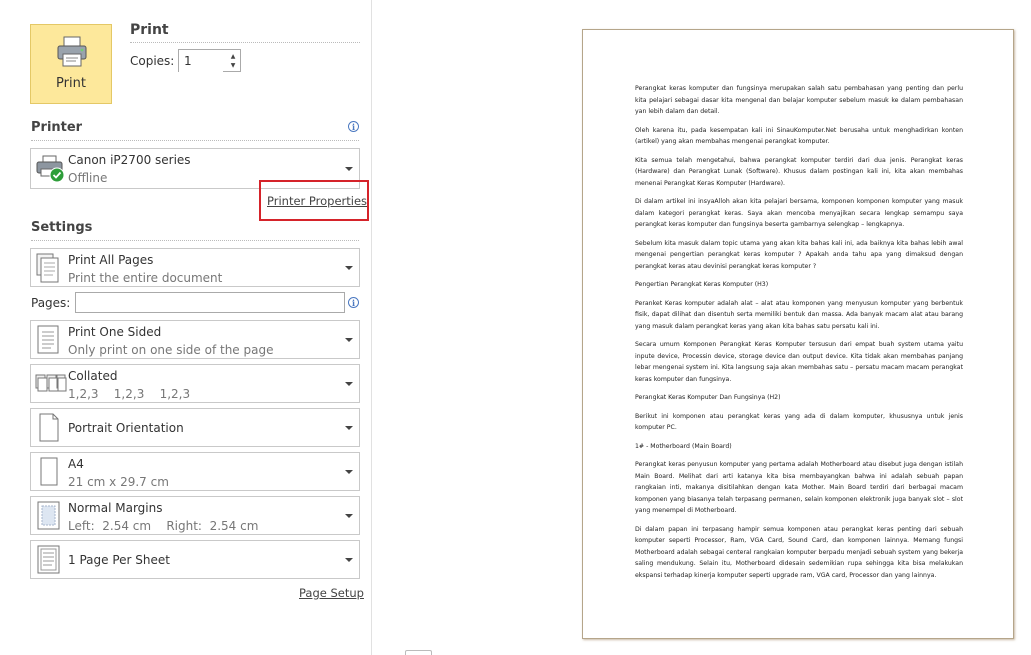 This screenshot has height=655, width=1031. Describe the element at coordinates (353, 126) in the screenshot. I see `printer-info-icon: i` at that location.